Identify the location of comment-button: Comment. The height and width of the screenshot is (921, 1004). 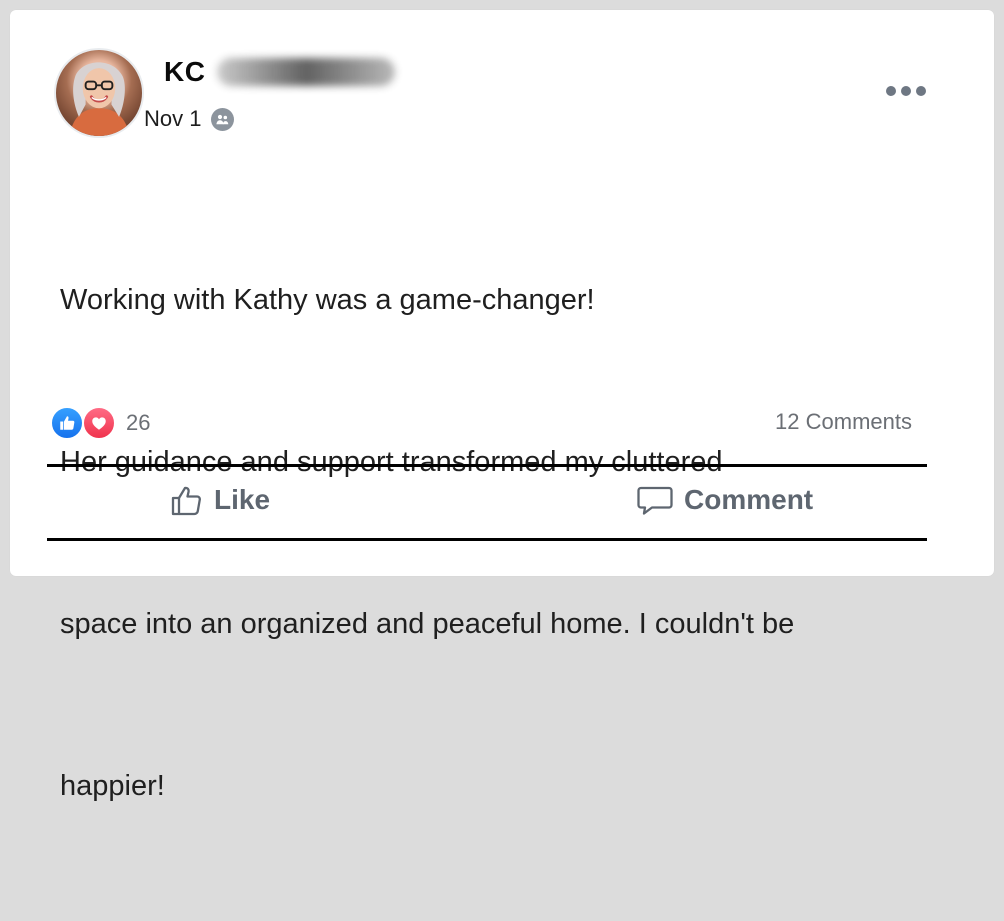
(724, 500).